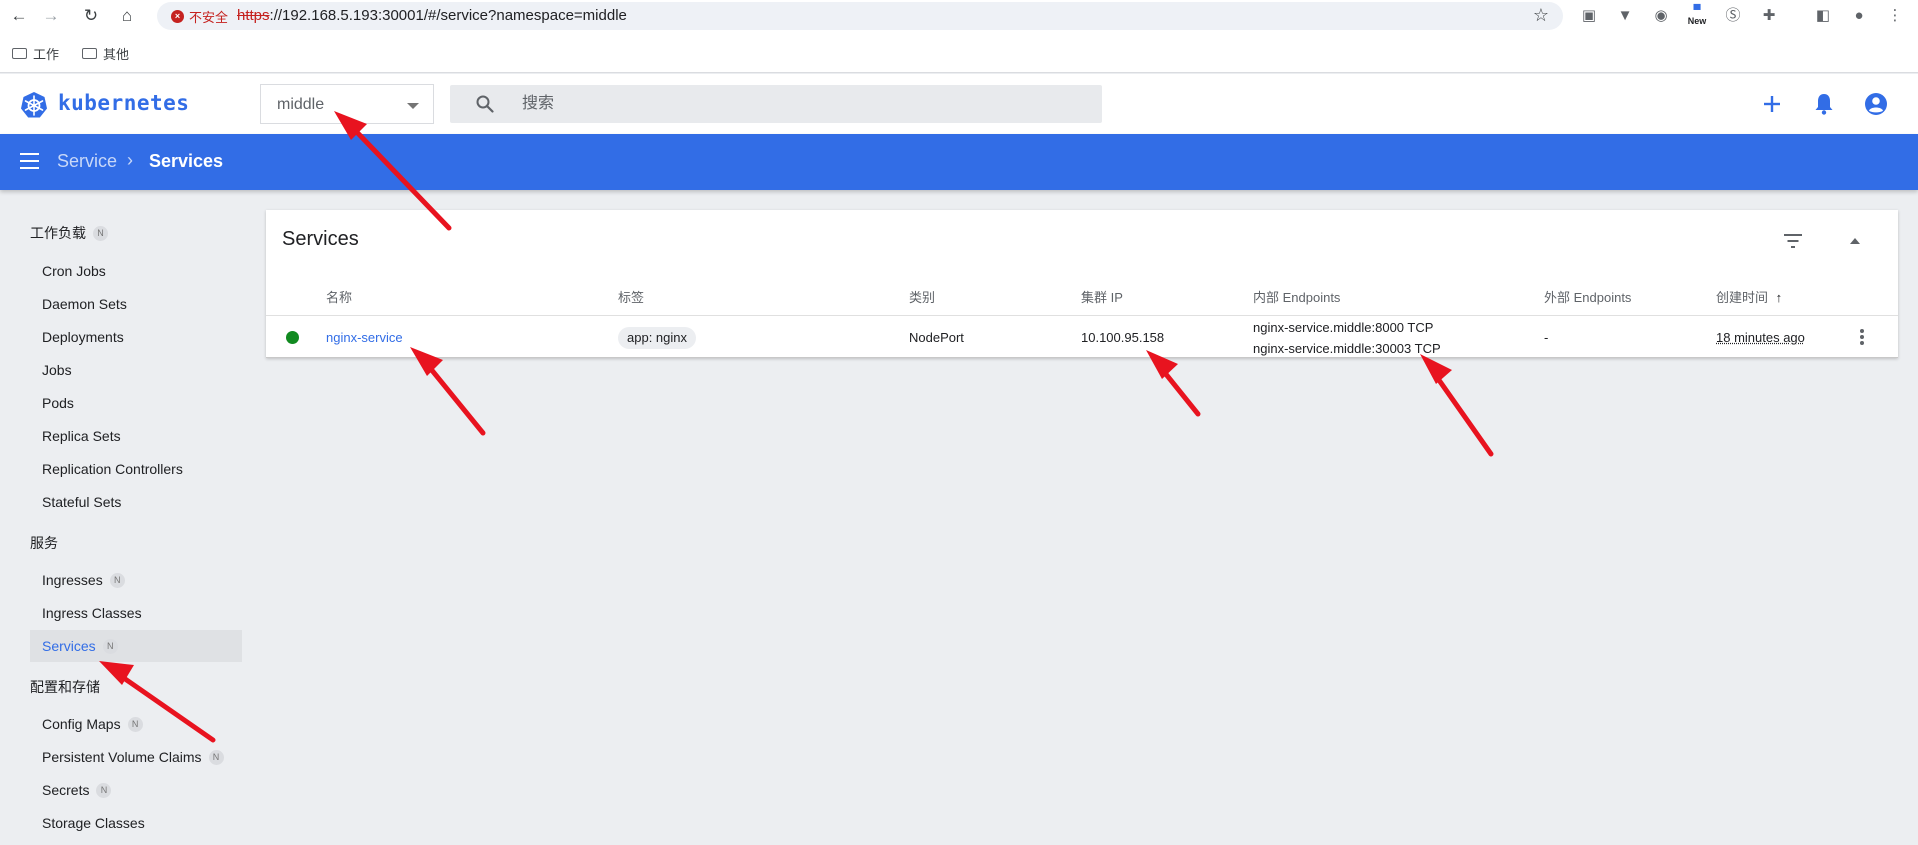  What do you see at coordinates (1793, 241) in the screenshot?
I see `filter-icon` at bounding box center [1793, 241].